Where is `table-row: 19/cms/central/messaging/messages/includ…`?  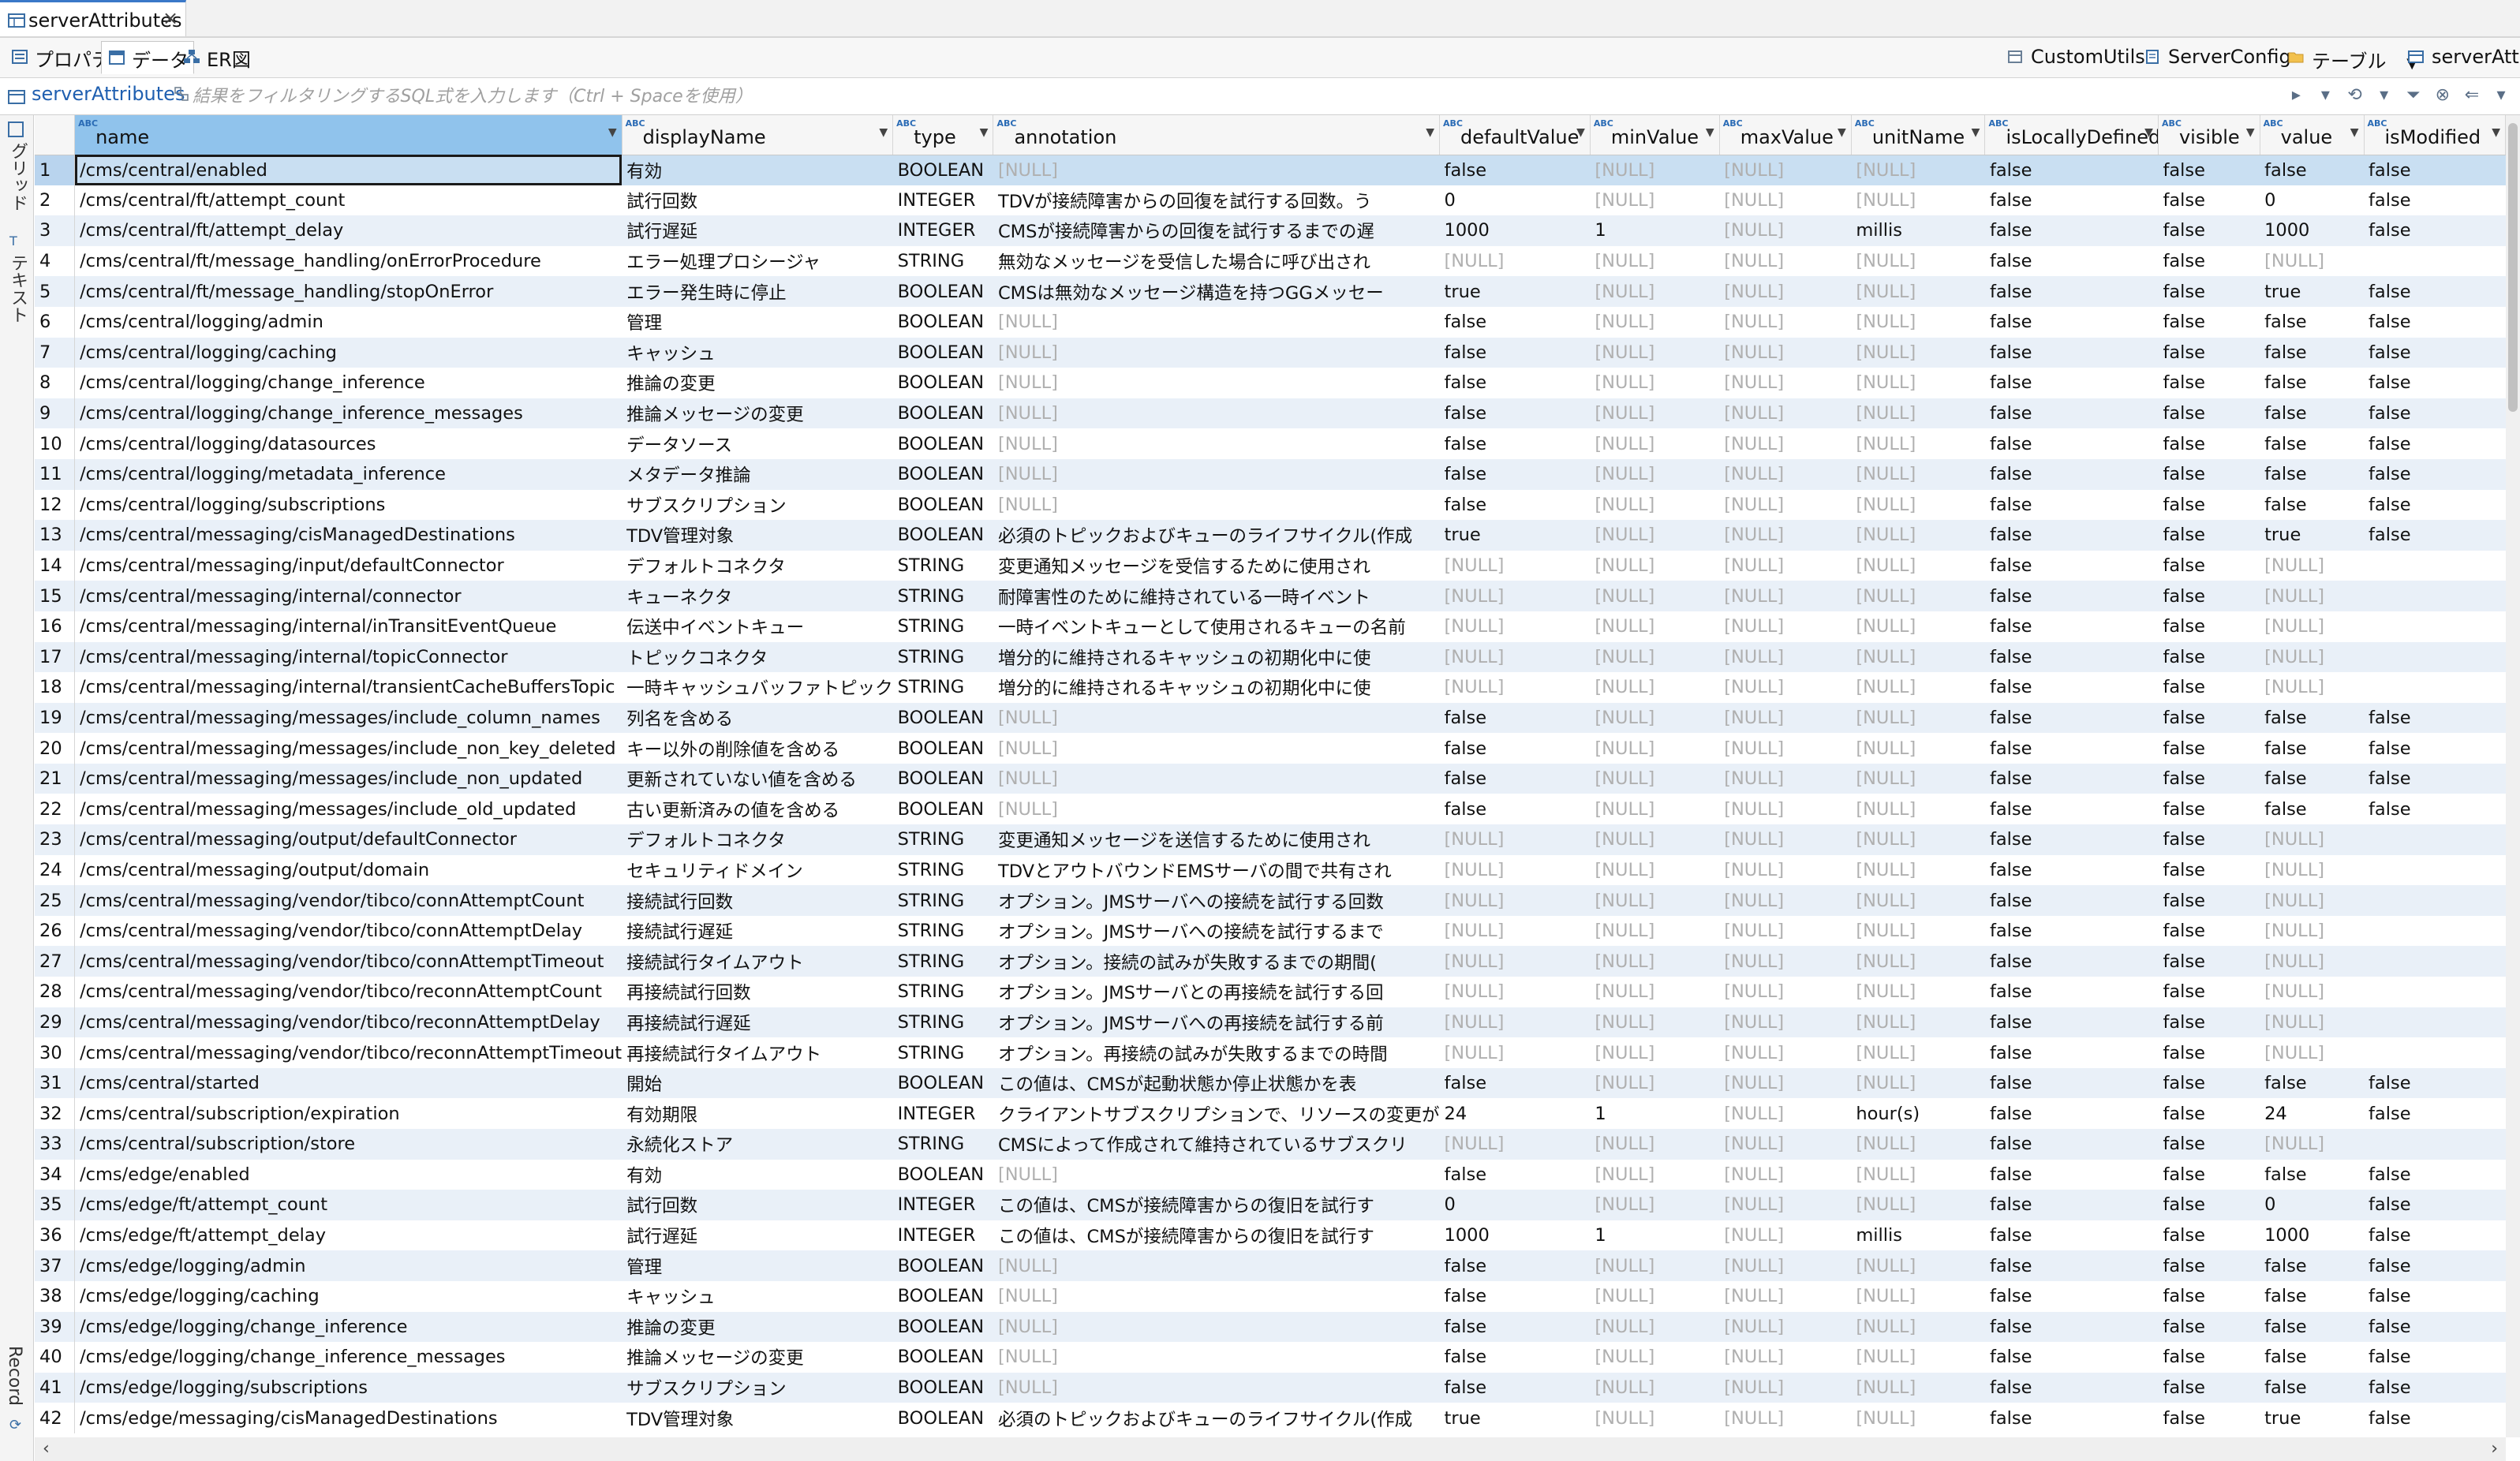 table-row: 19/cms/central/messaging/messages/includ… is located at coordinates (1270, 718).